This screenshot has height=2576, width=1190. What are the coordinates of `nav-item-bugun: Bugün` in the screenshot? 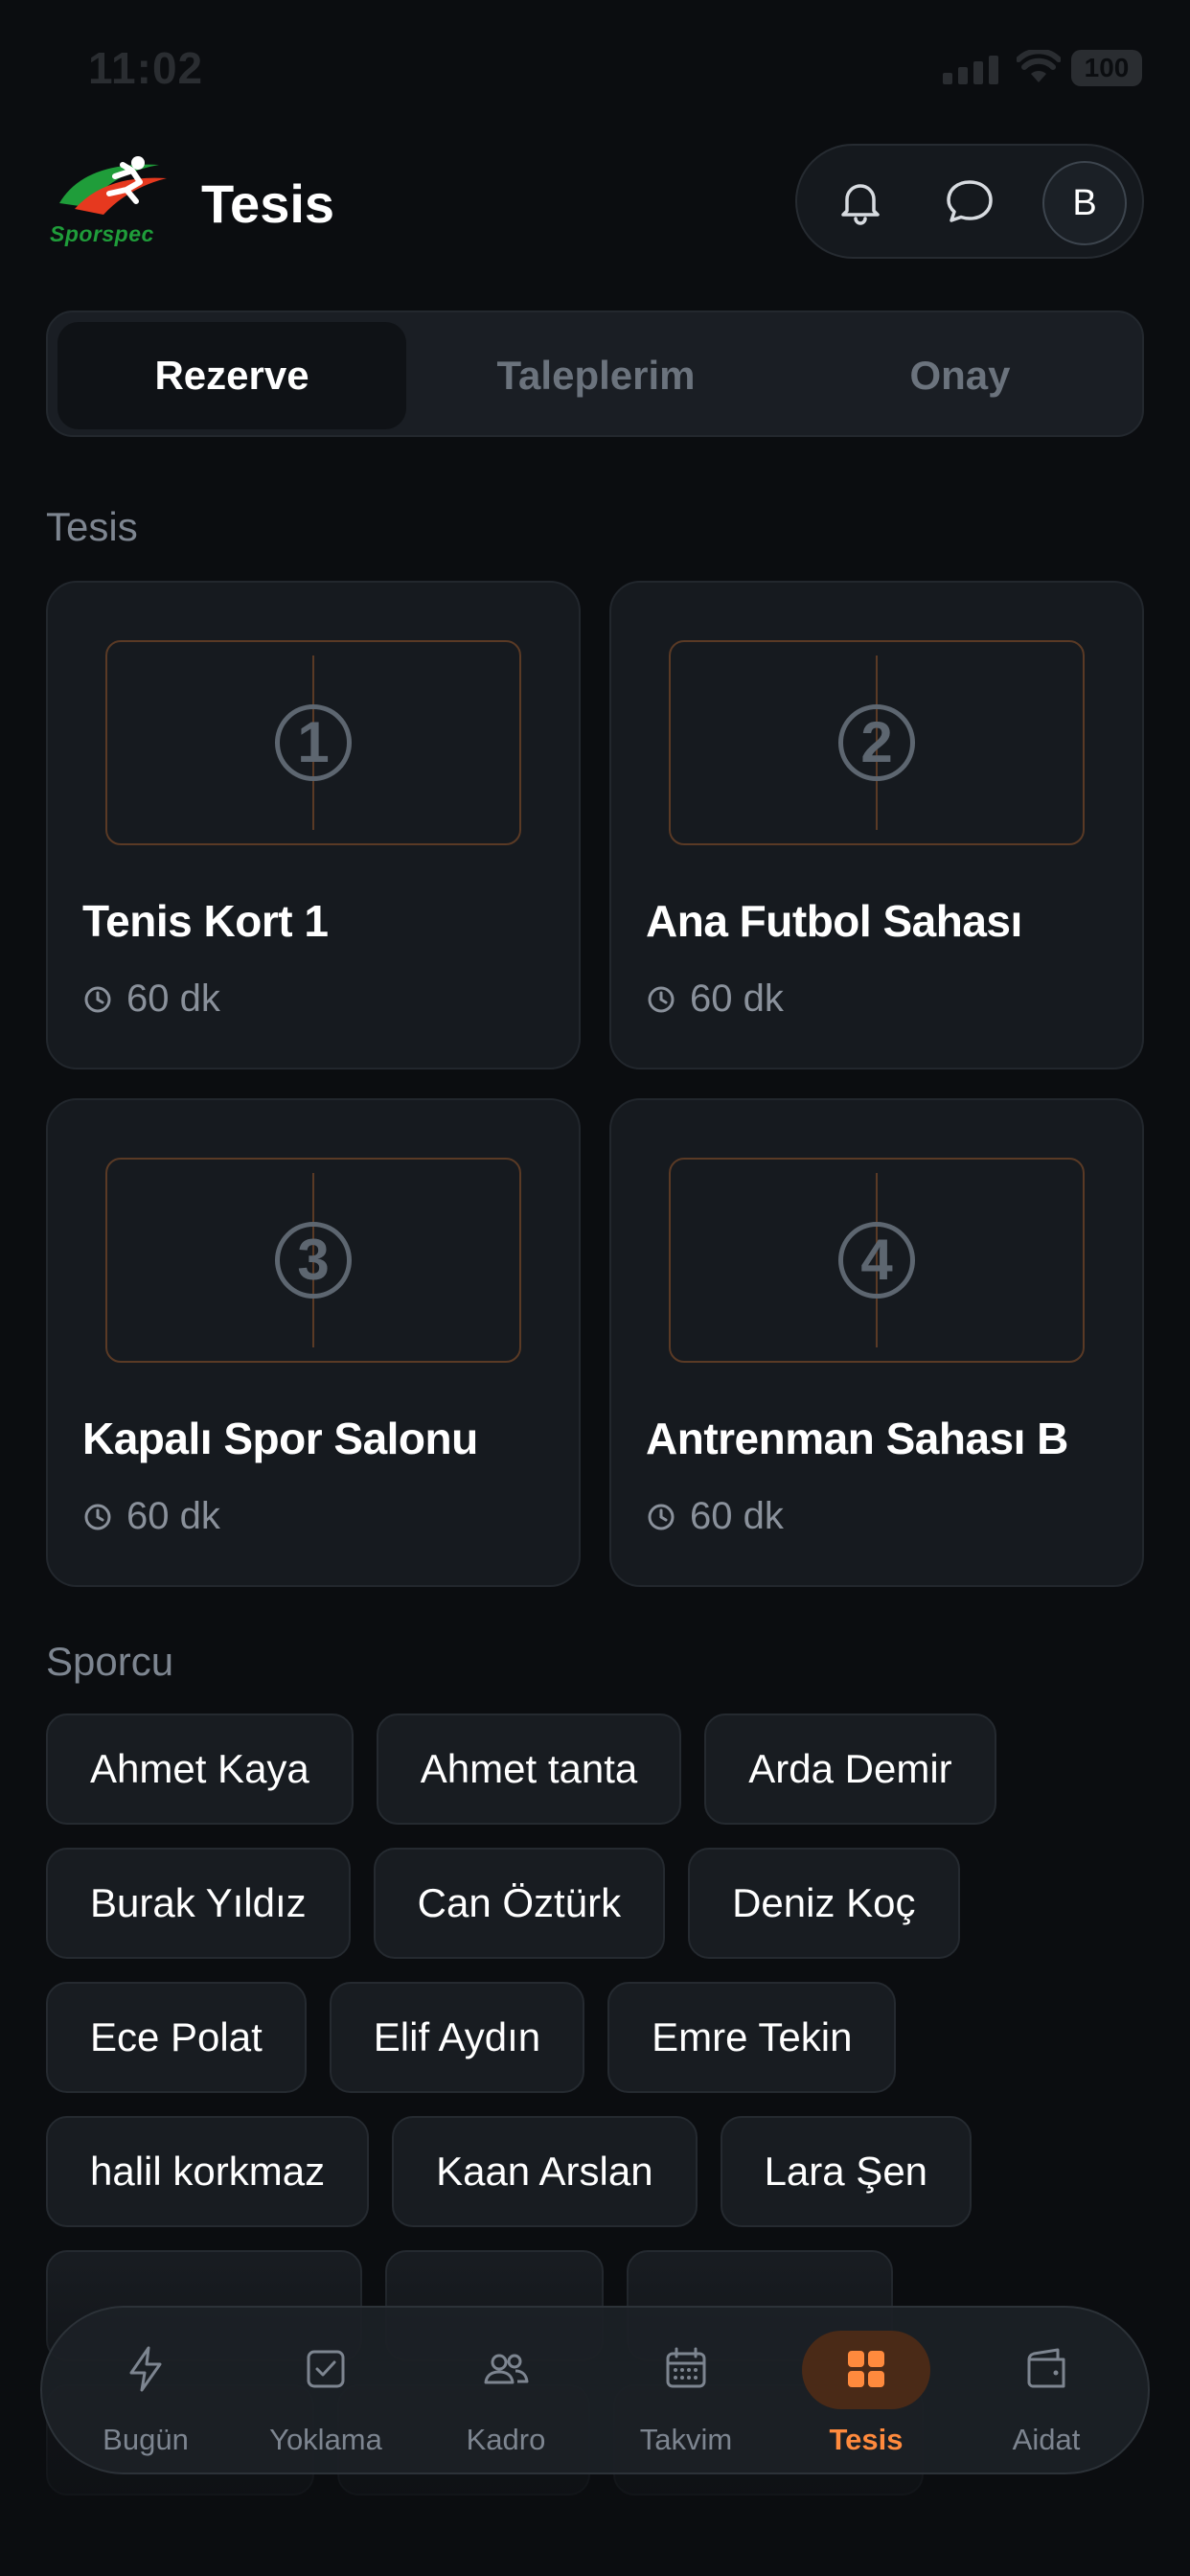 It's located at (146, 2392).